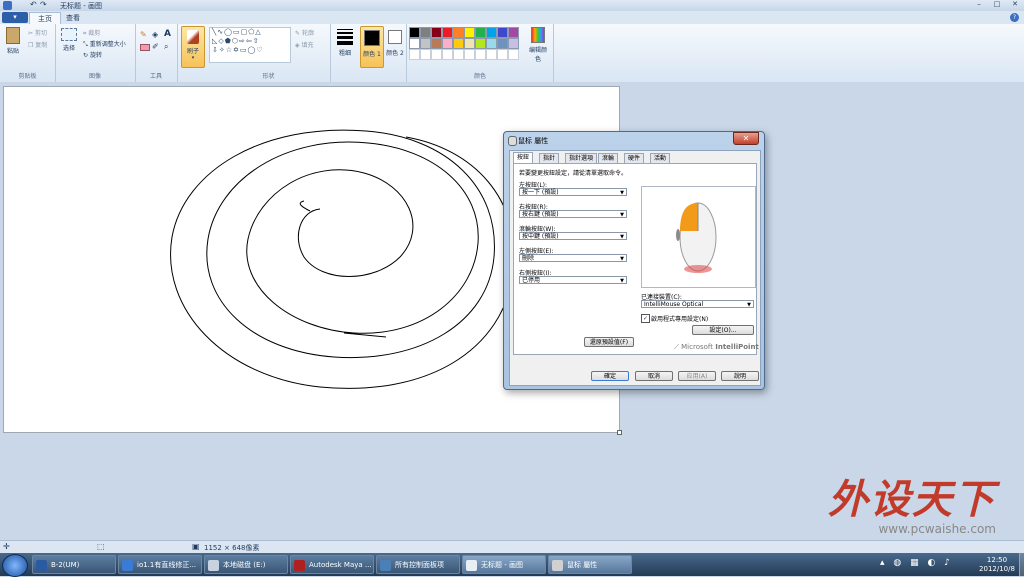 The image size is (1024, 577). I want to click on device-select: IntelliMouse Optical ▼, so click(697, 304).